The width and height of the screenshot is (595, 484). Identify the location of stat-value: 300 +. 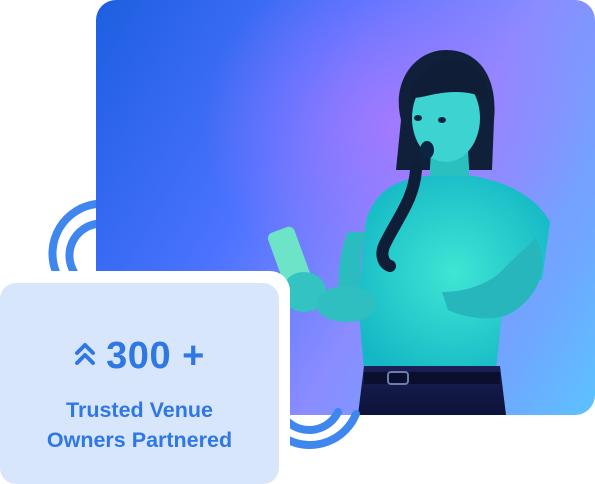
(155, 356).